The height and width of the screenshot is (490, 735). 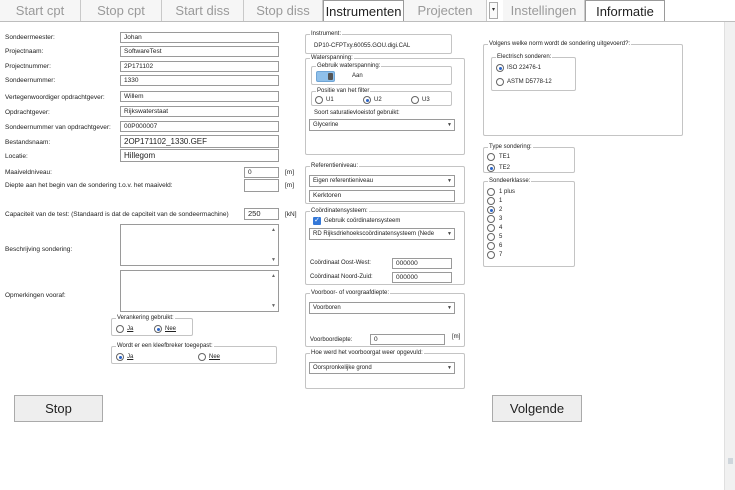 I want to click on filter-u1-radio, so click(x=319, y=100).